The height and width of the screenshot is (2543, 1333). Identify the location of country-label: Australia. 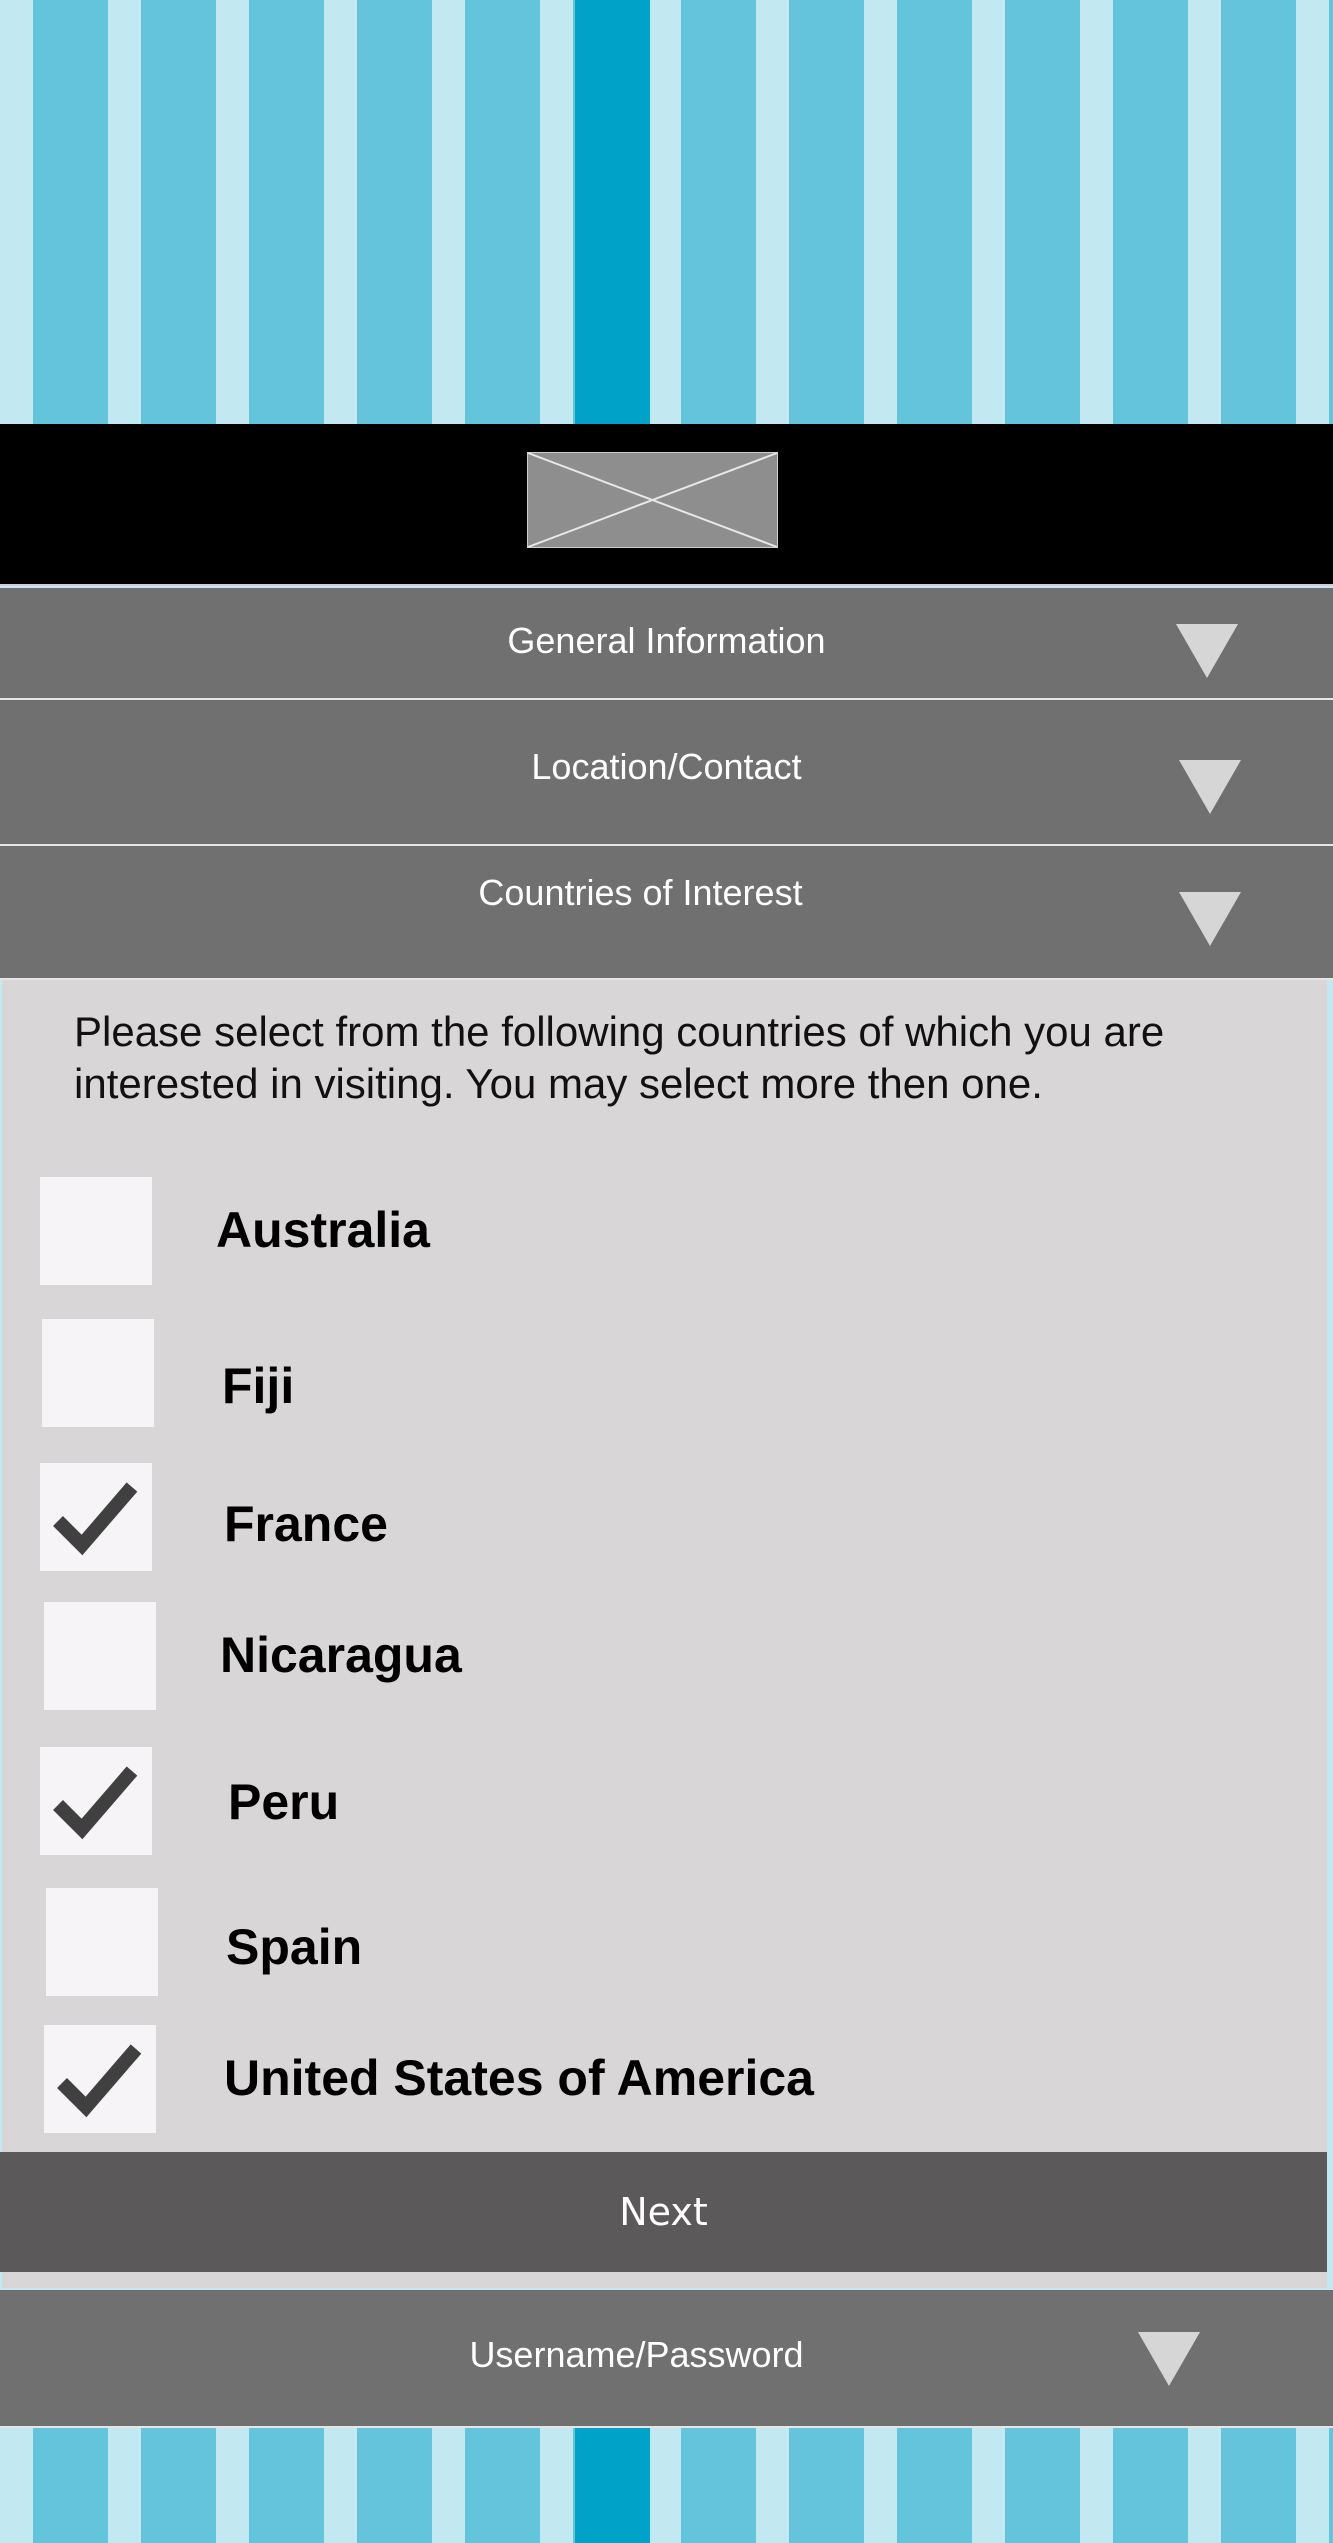
(323, 1230).